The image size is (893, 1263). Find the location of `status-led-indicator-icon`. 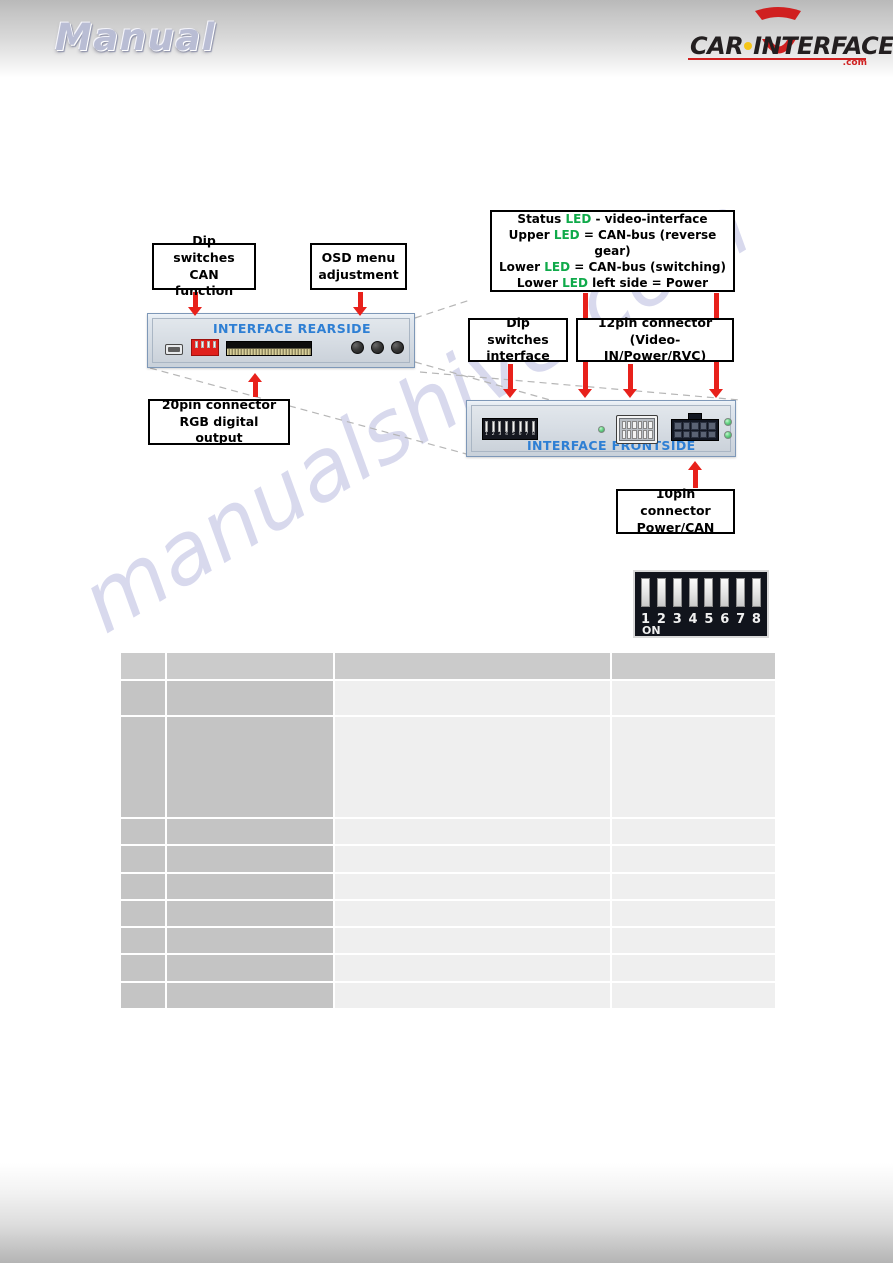

status-led-indicator-icon is located at coordinates (601, 429).